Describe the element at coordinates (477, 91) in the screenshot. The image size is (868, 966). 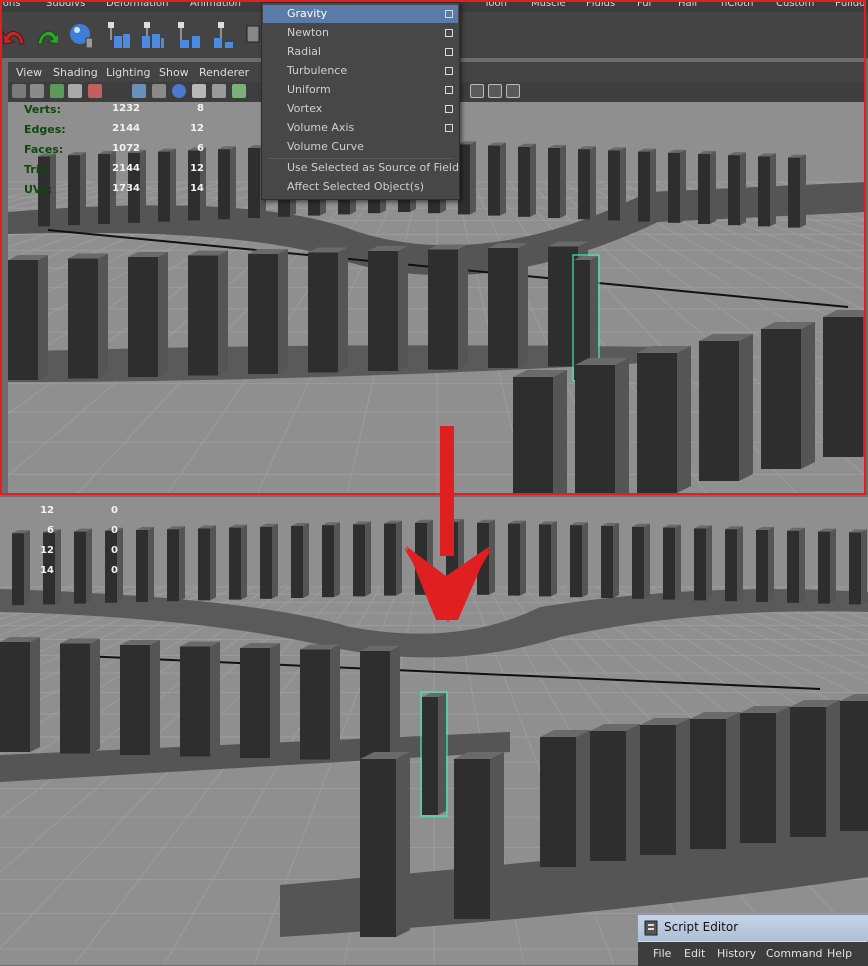
I see `cube-icon` at that location.